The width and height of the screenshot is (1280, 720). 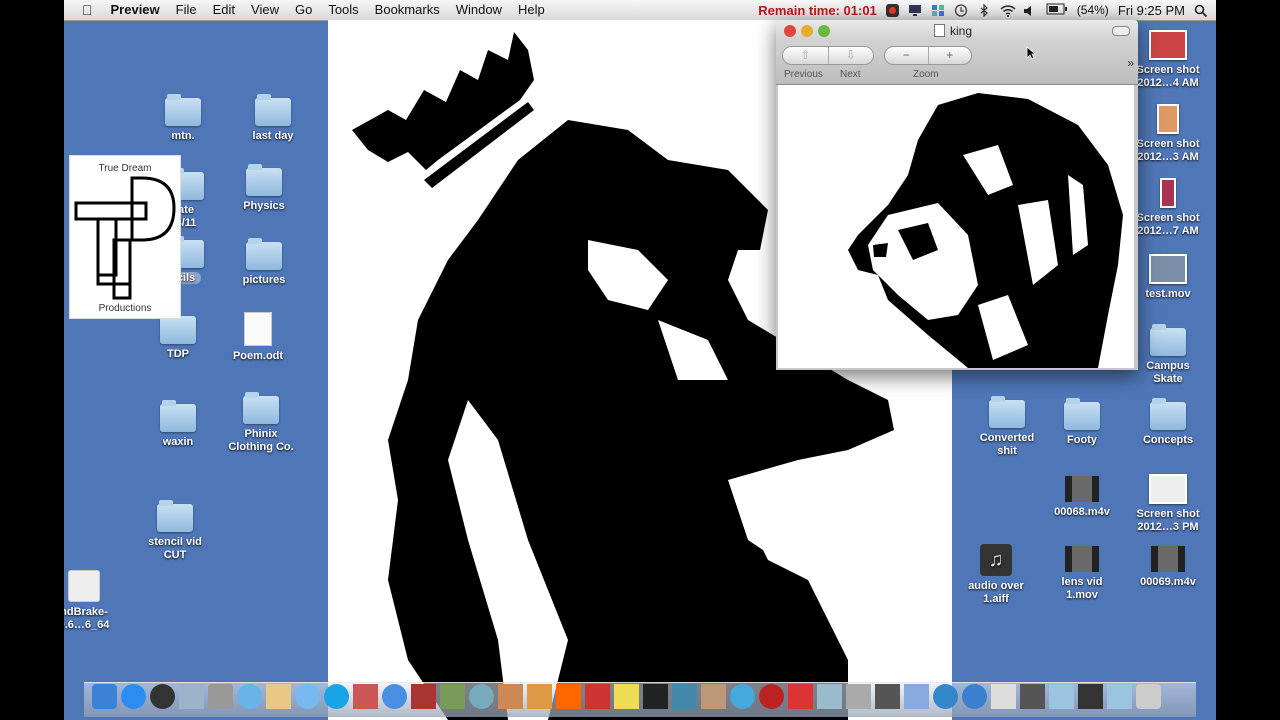 I want to click on time-machine-icon, so click(x=961, y=10).